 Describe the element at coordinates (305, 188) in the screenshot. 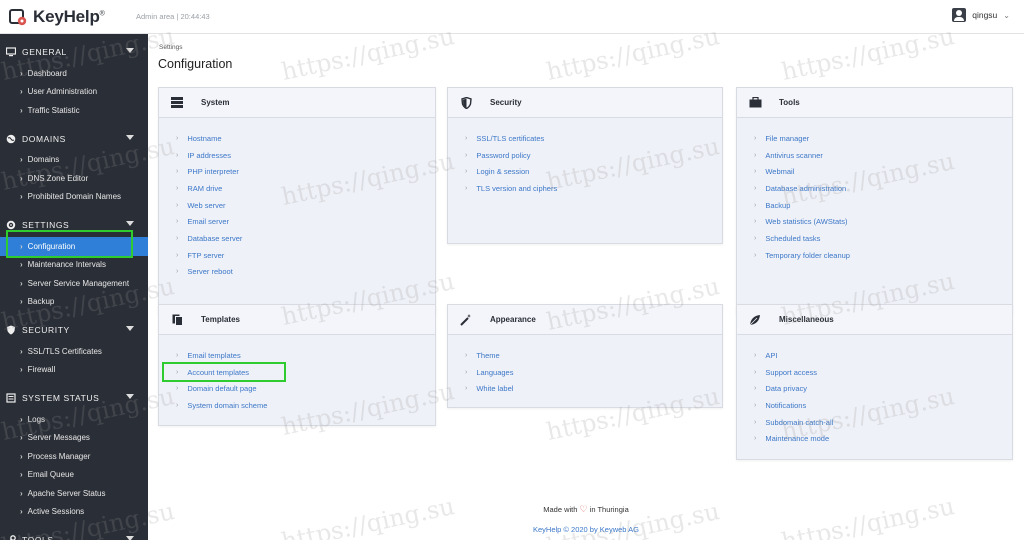

I see `config-link-ram-drive: › RAM drive` at that location.